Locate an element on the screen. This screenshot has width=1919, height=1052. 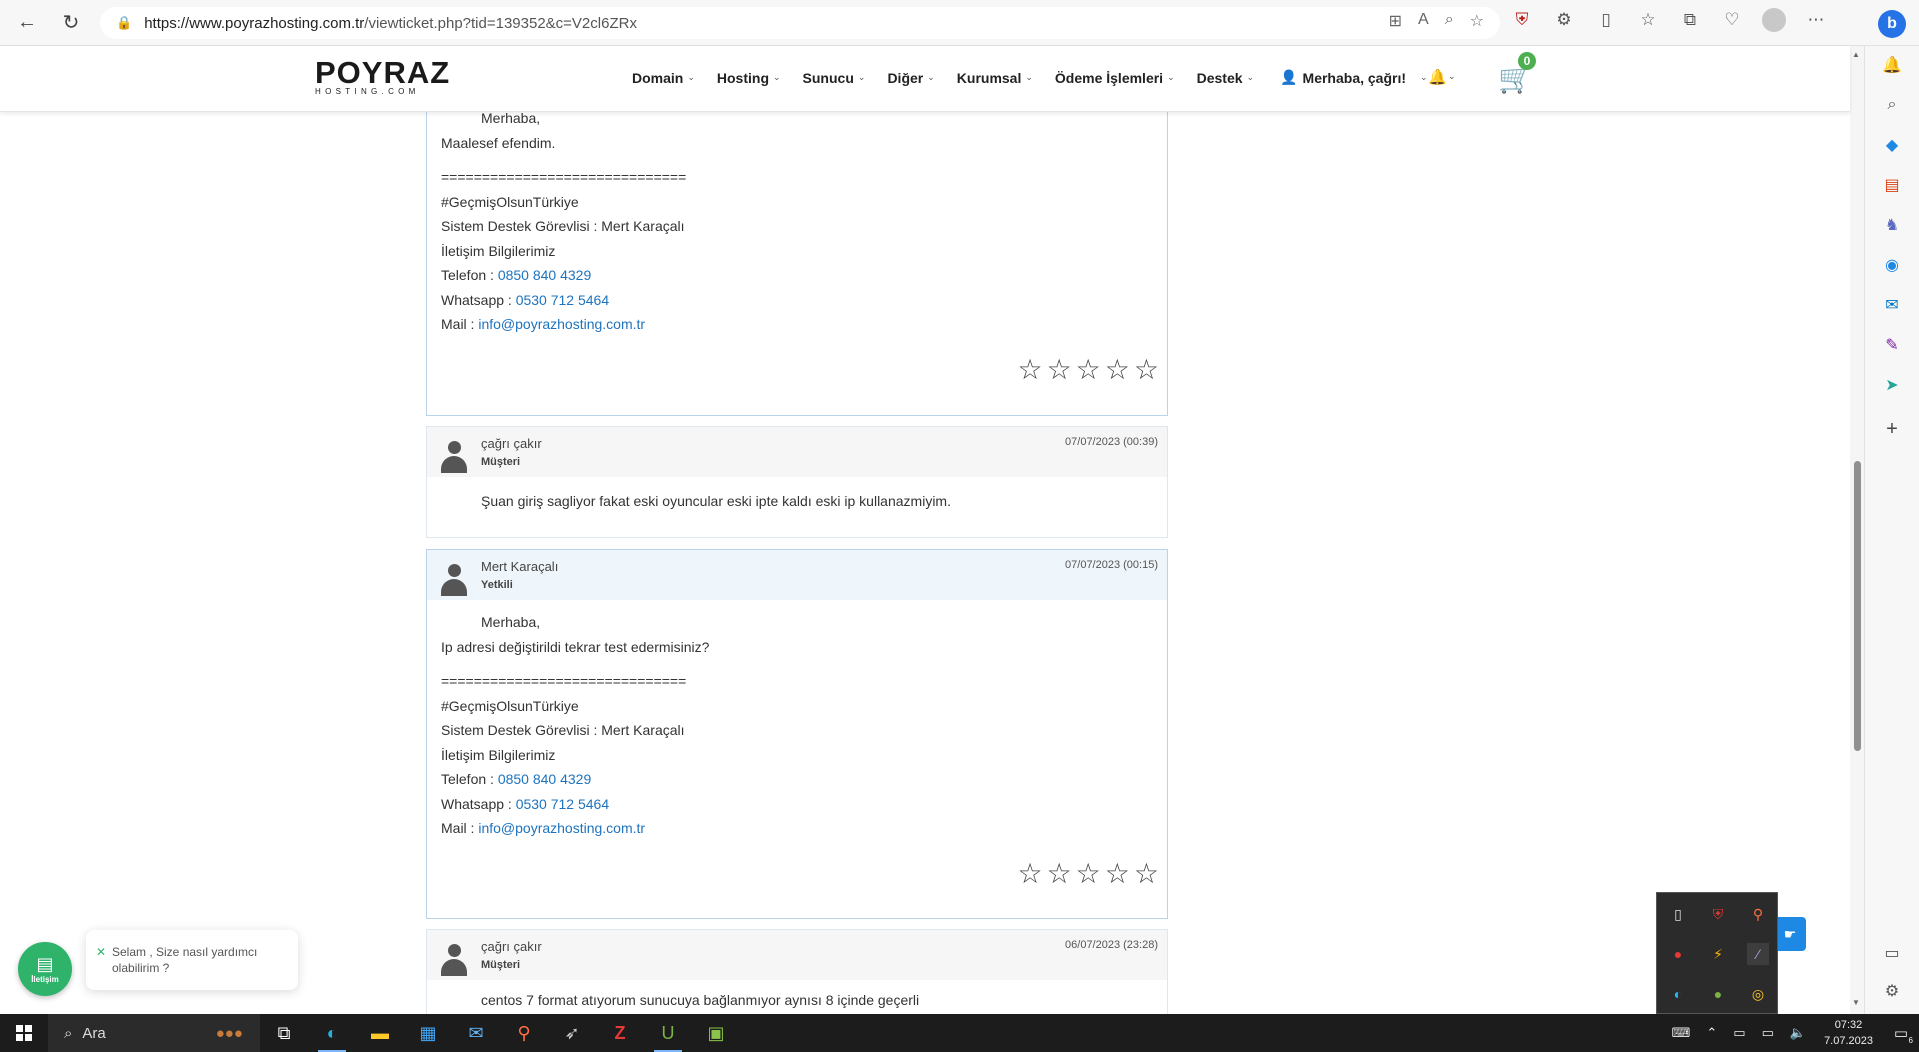
menu-user: 👤 Merhaba, çağrı! ⌄ is located at coordinates (1353, 77).